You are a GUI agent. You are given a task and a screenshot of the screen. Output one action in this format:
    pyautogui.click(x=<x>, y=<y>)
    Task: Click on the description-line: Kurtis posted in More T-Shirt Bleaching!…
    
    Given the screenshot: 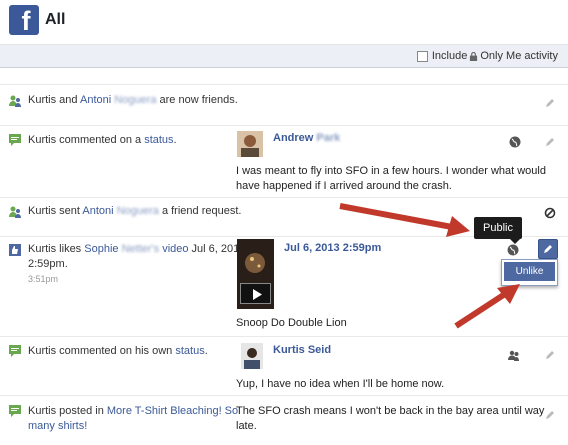 What is the action you would take?
    pyautogui.click(x=133, y=411)
    